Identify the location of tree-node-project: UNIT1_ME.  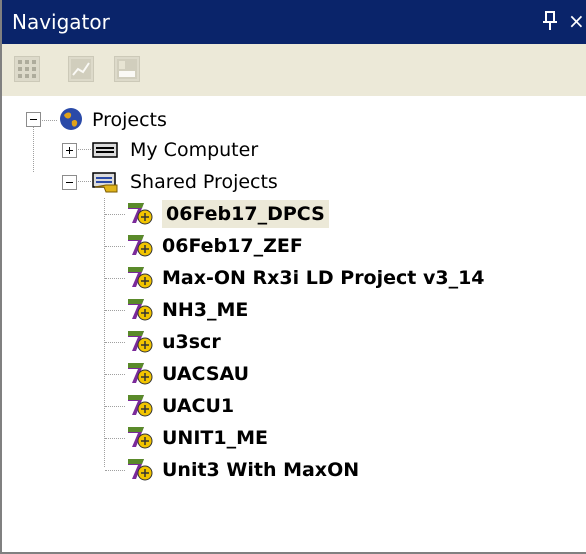
(336, 438).